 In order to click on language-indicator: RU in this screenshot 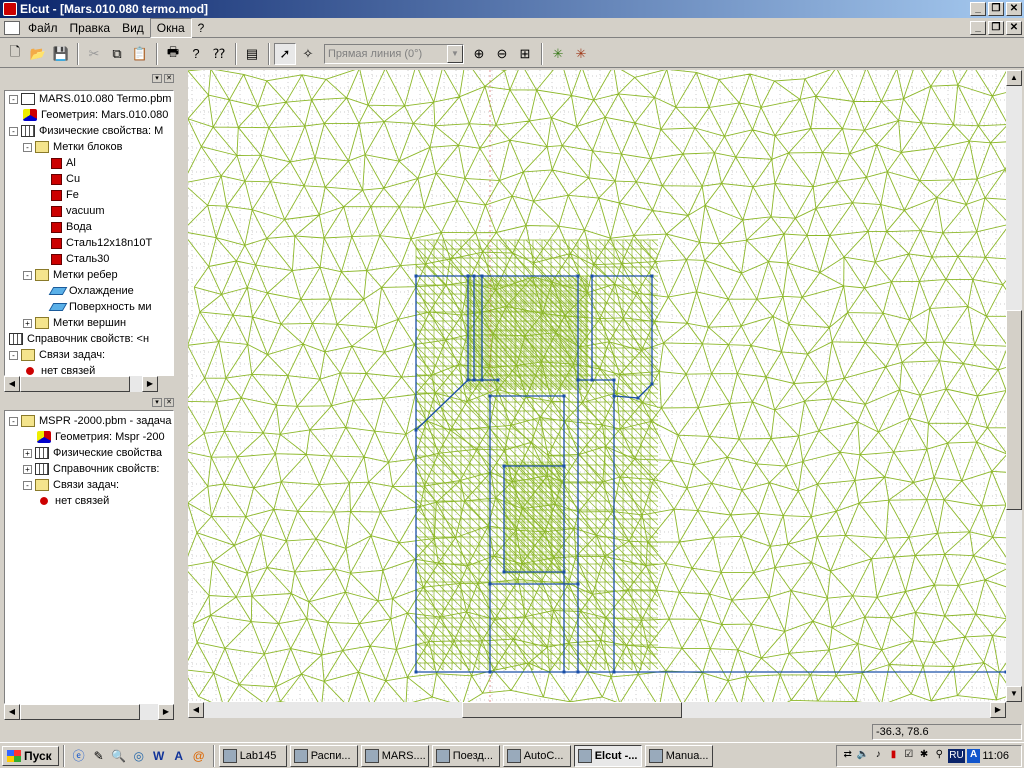, I will do `click(956, 756)`.